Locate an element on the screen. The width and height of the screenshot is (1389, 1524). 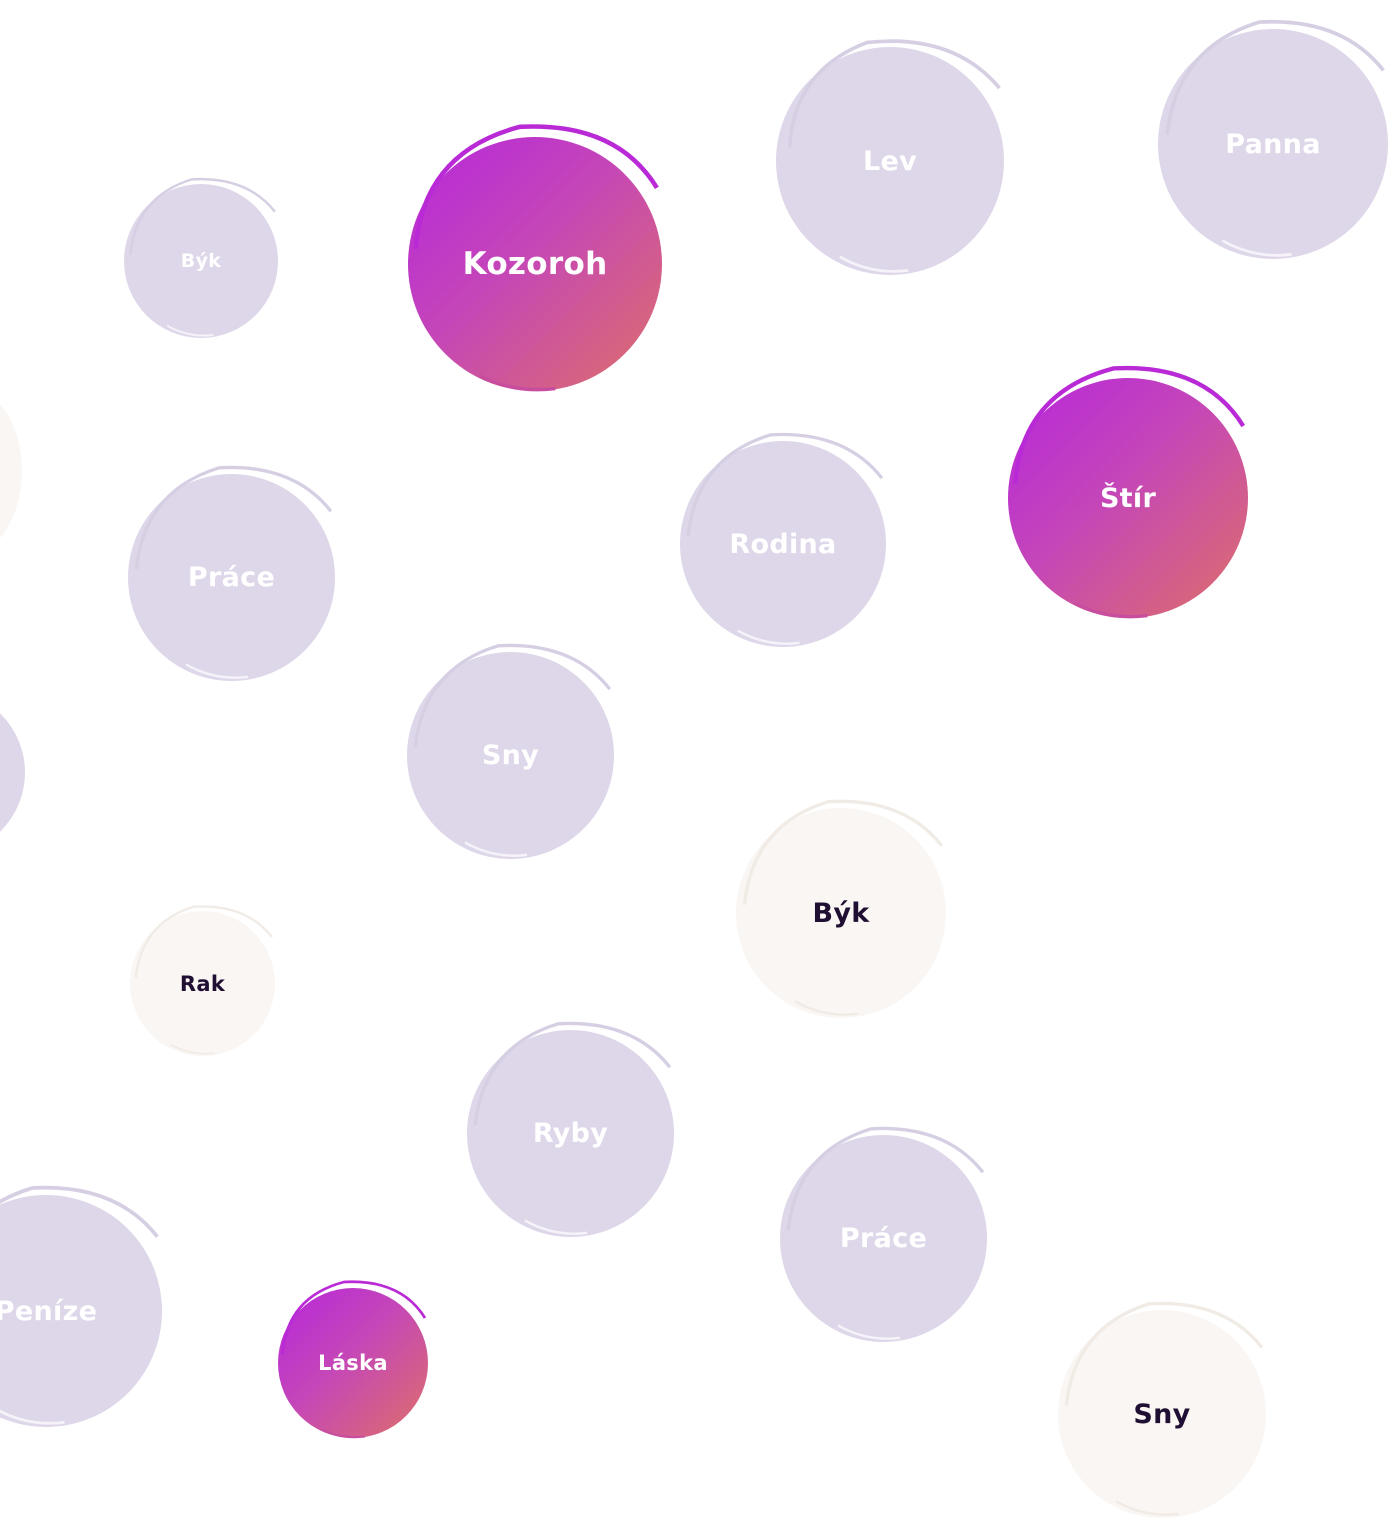
bubble-label: Kozoroh is located at coordinates (535, 264).